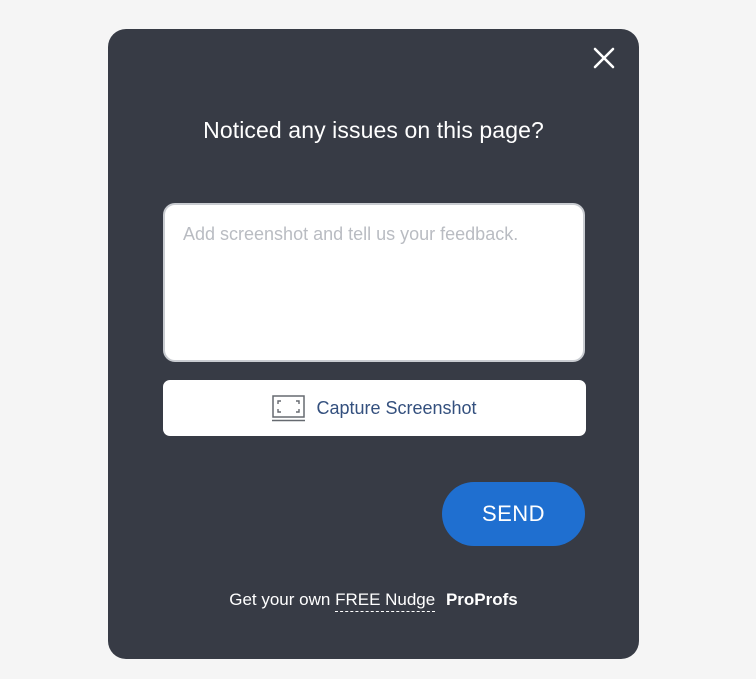 This screenshot has width=756, height=679. Describe the element at coordinates (385, 601) in the screenshot. I see `free-nudge-link: FREE Nudge` at that location.